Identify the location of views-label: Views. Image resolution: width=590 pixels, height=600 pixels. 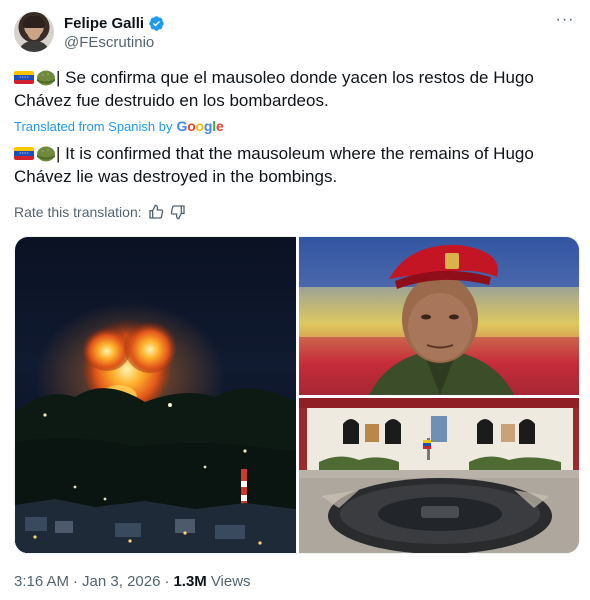
(230, 581).